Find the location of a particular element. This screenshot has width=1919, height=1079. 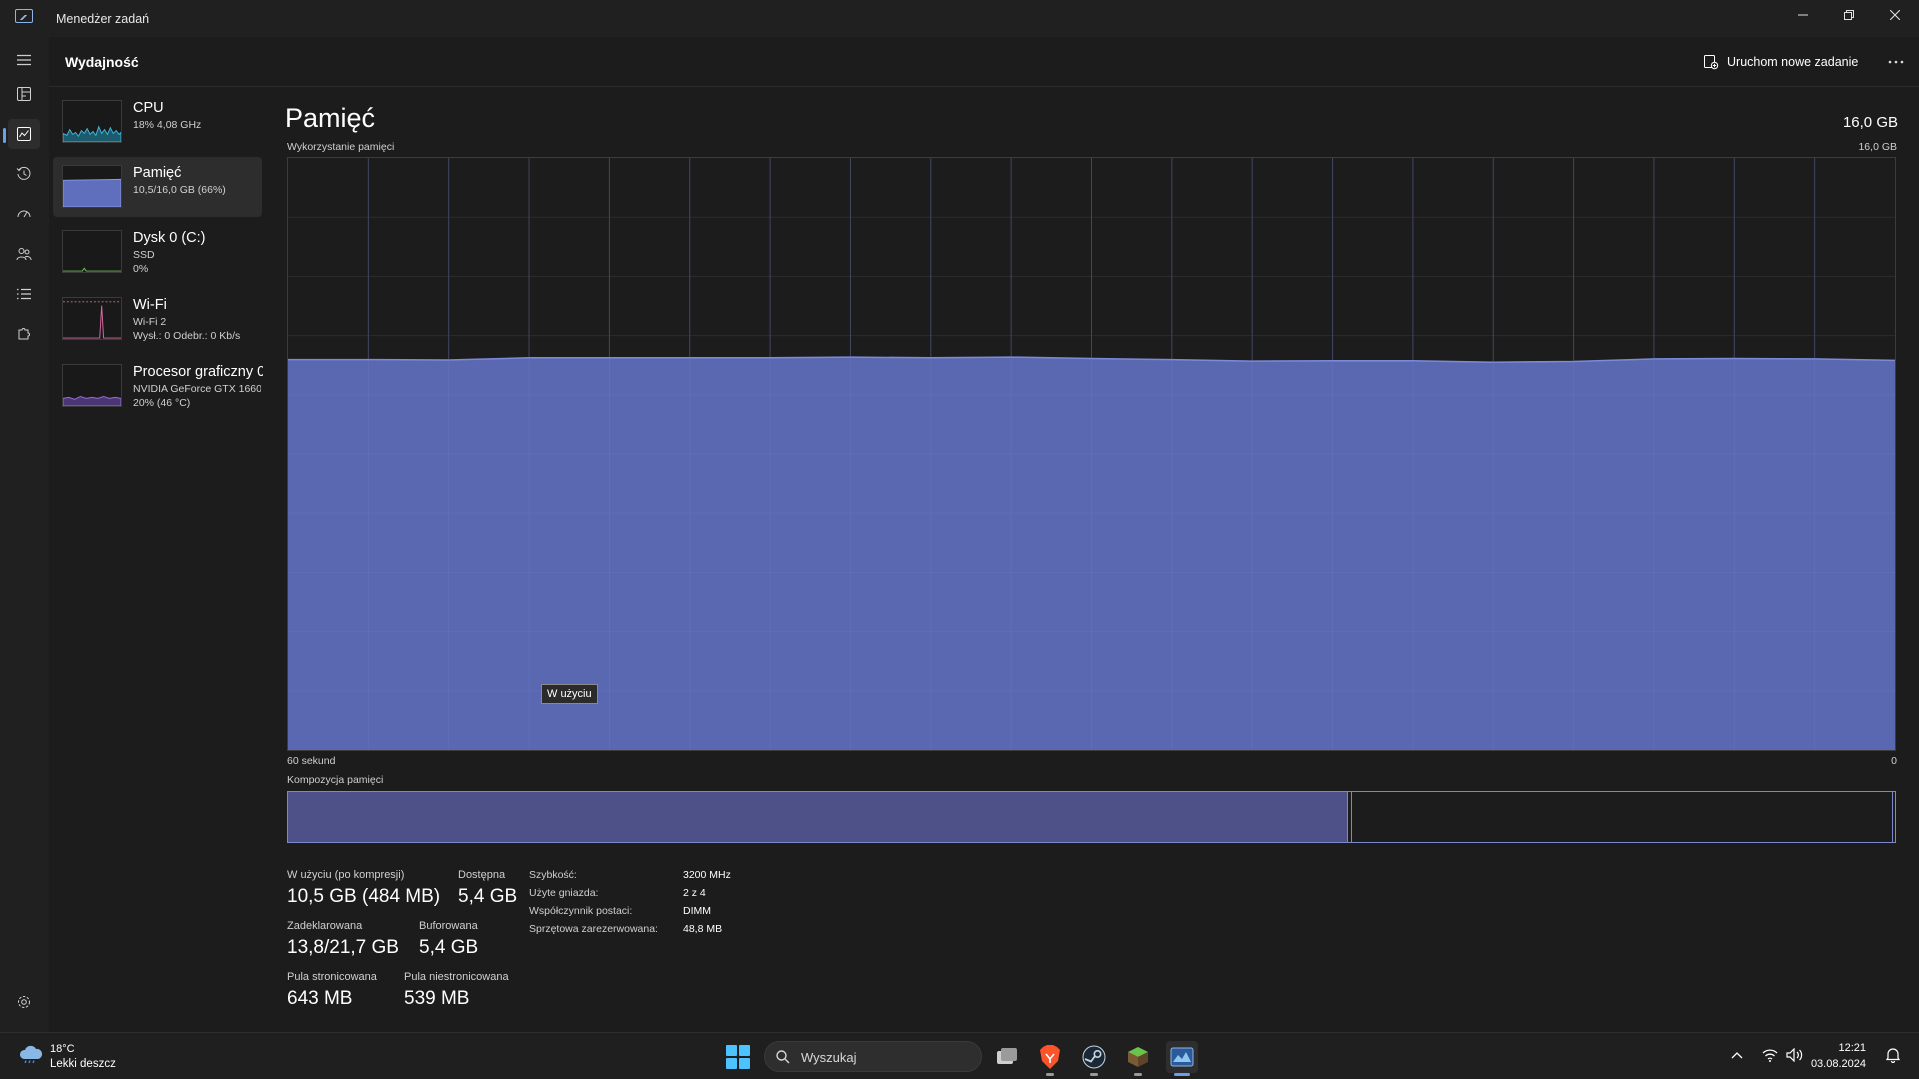

windows-logo-tile is located at coordinates (744, 1063).